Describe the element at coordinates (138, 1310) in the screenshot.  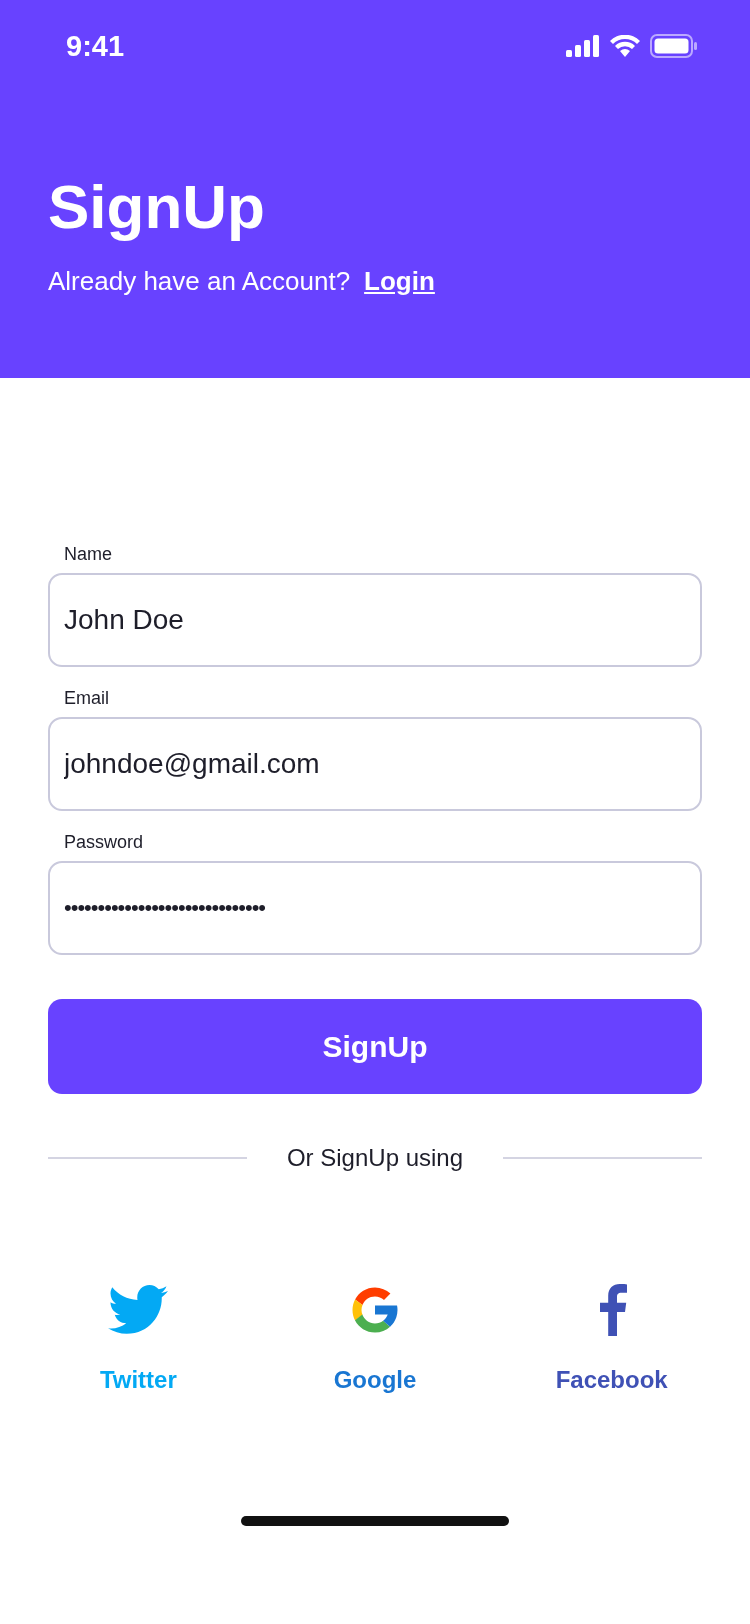
I see `bird-icon` at that location.